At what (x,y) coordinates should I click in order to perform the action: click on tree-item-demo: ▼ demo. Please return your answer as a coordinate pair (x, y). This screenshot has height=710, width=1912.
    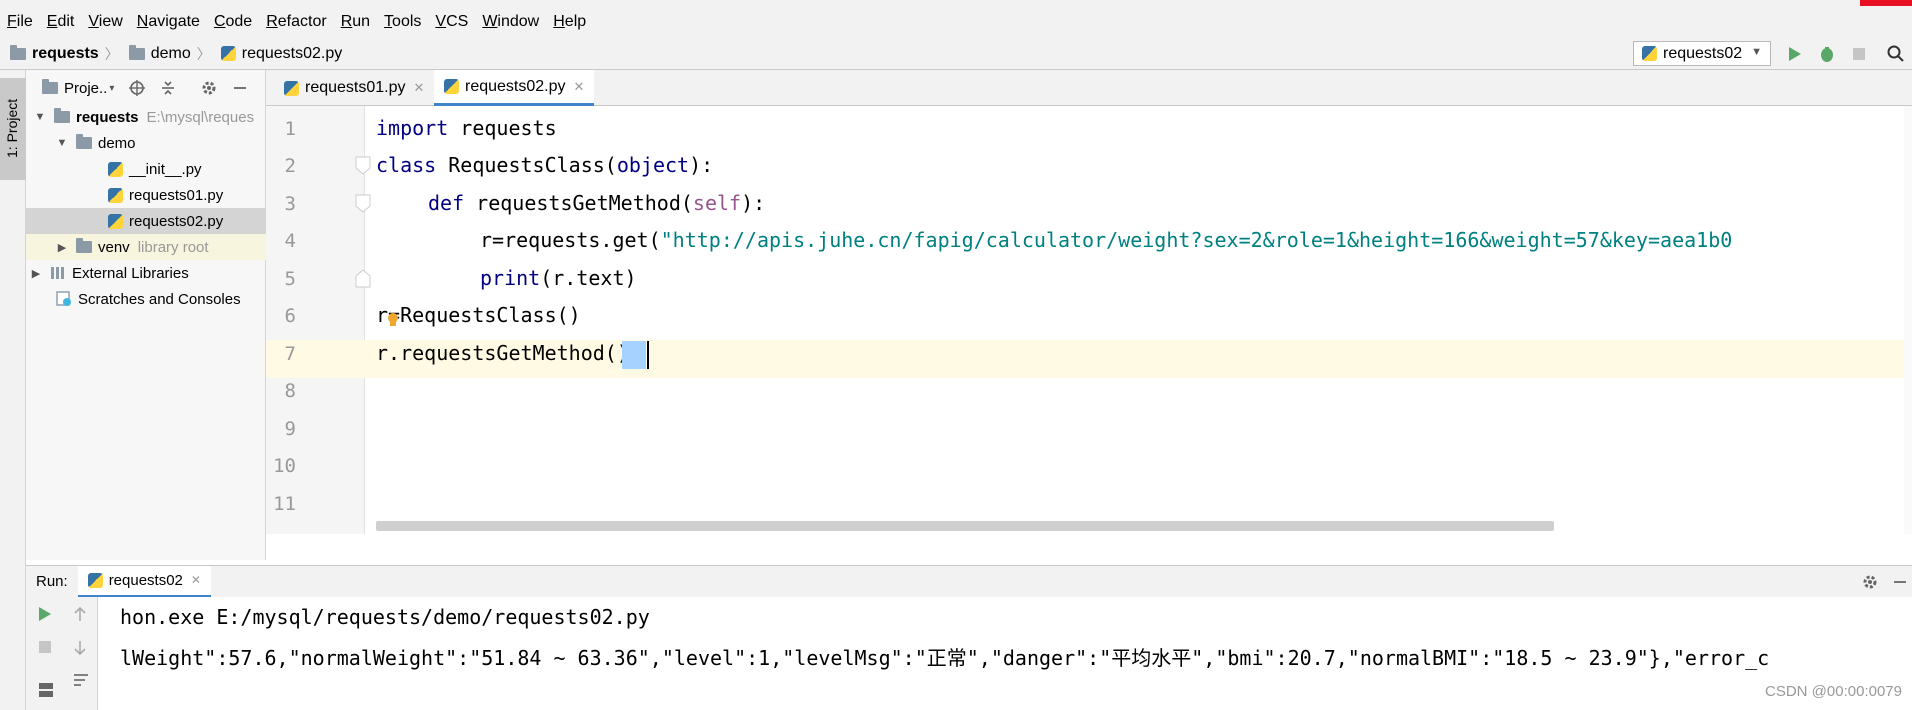
    Looking at the image, I should click on (146, 143).